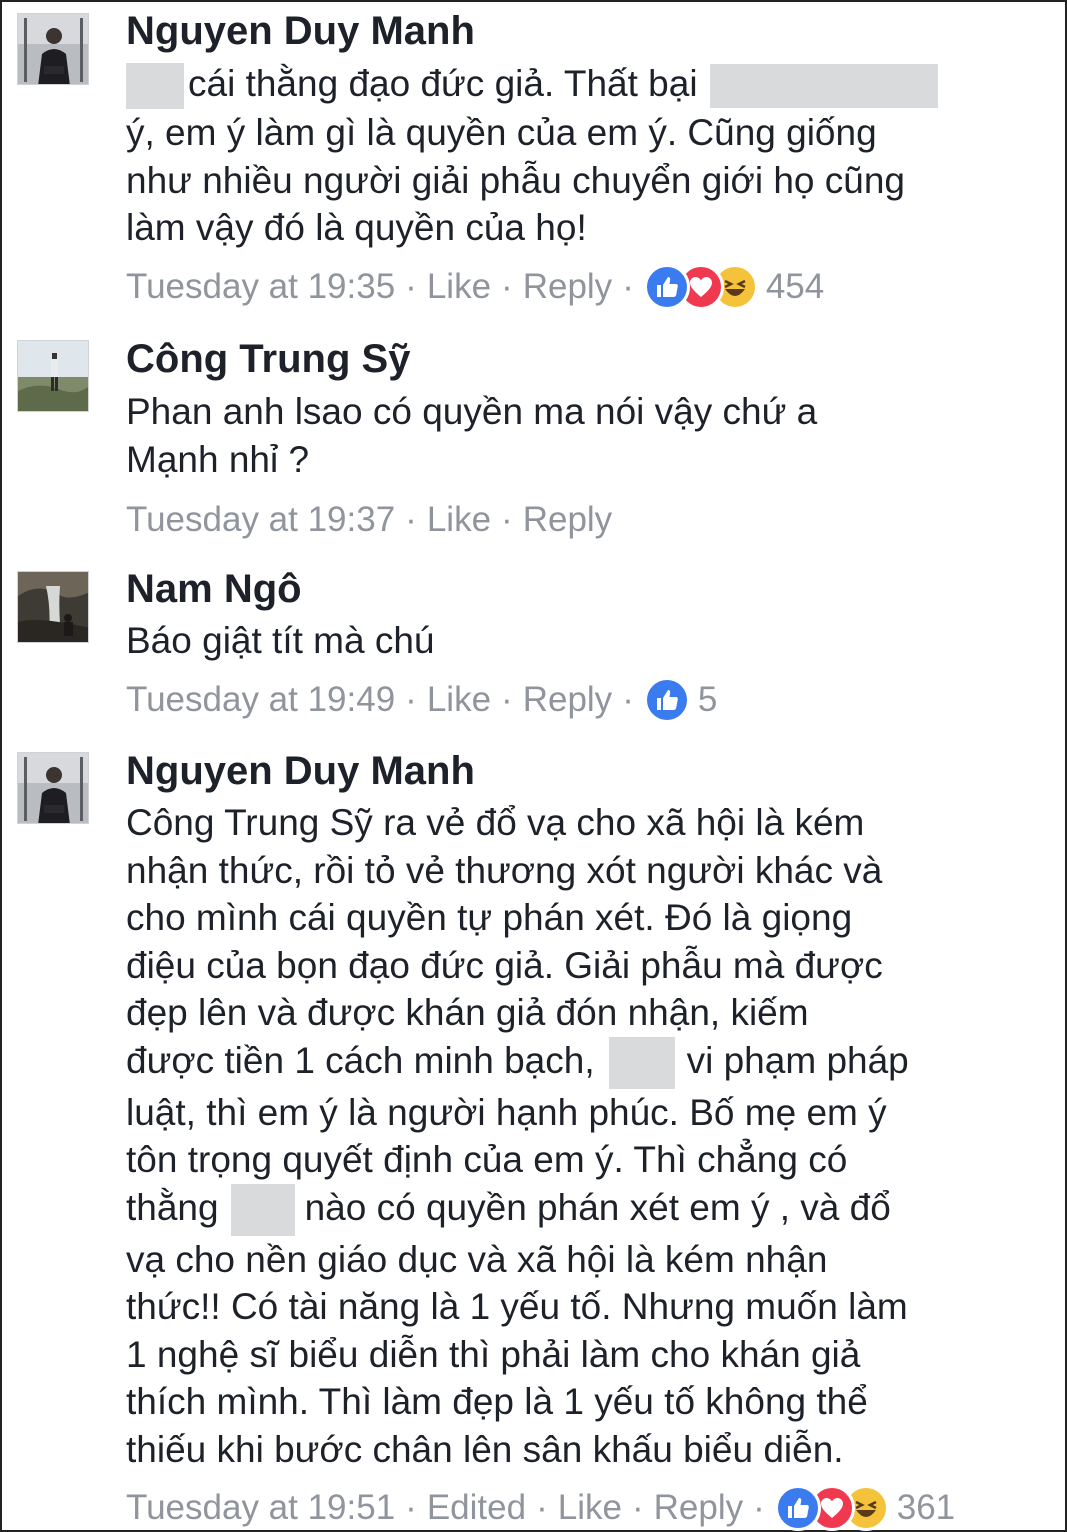 Image resolution: width=1067 pixels, height=1532 pixels. Describe the element at coordinates (581, 641) in the screenshot. I see `comment-text: Báo giật tít mà chú` at that location.